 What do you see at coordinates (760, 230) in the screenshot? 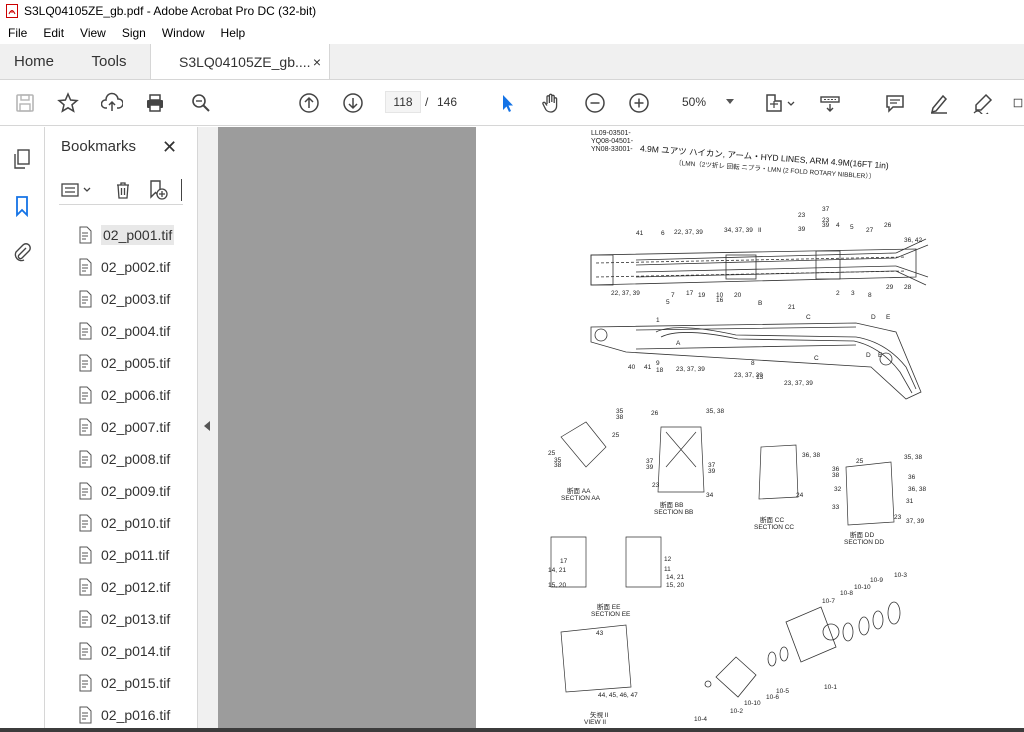
I see `callout-number: II` at bounding box center [760, 230].